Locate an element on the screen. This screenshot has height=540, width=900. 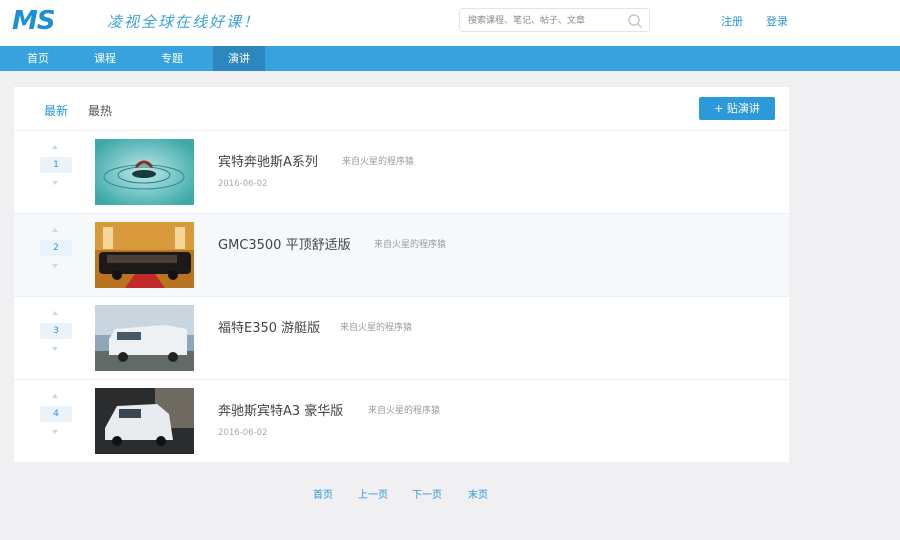
pager-prev: 上一页 is located at coordinates (373, 493).